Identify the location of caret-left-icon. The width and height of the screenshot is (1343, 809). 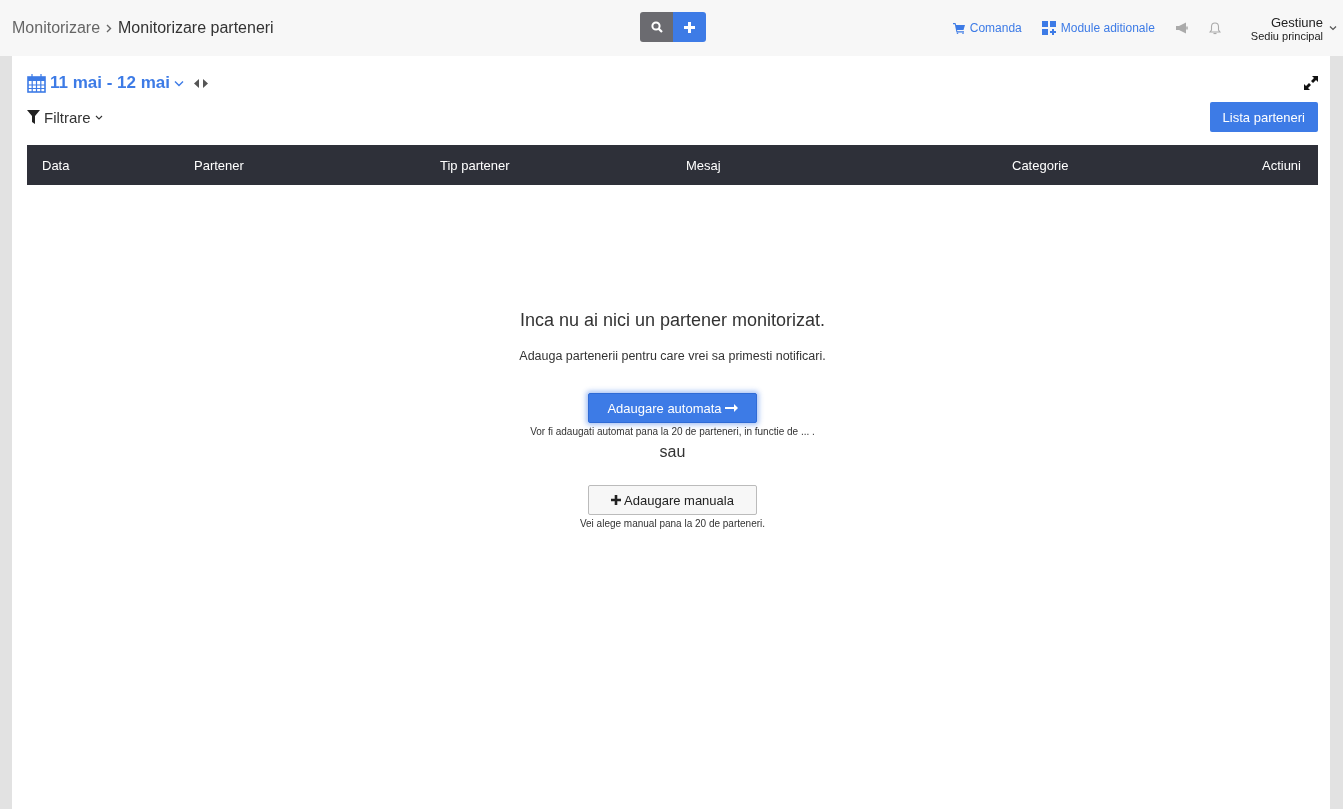
(197, 83).